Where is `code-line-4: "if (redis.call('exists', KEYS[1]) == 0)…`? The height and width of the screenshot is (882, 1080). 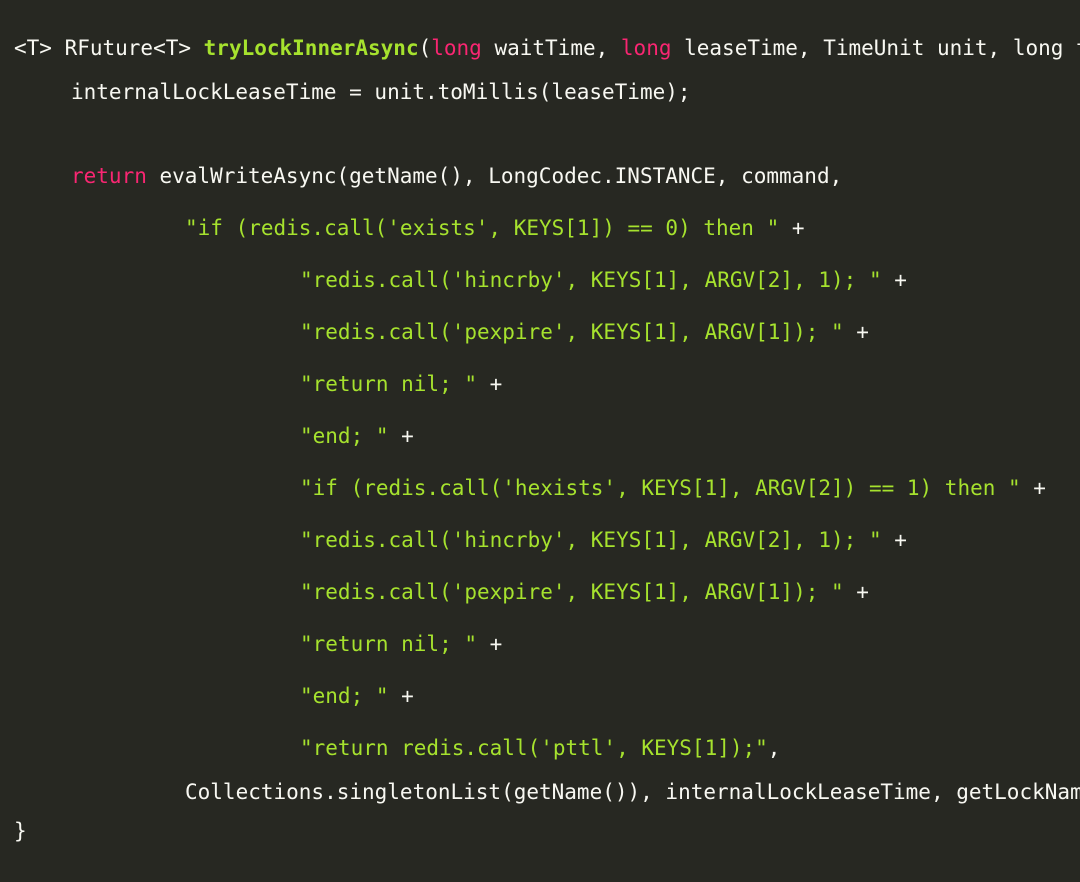
code-line-4: "if (redis.call('exists', KEYS[1]) == 0)… is located at coordinates (495, 228).